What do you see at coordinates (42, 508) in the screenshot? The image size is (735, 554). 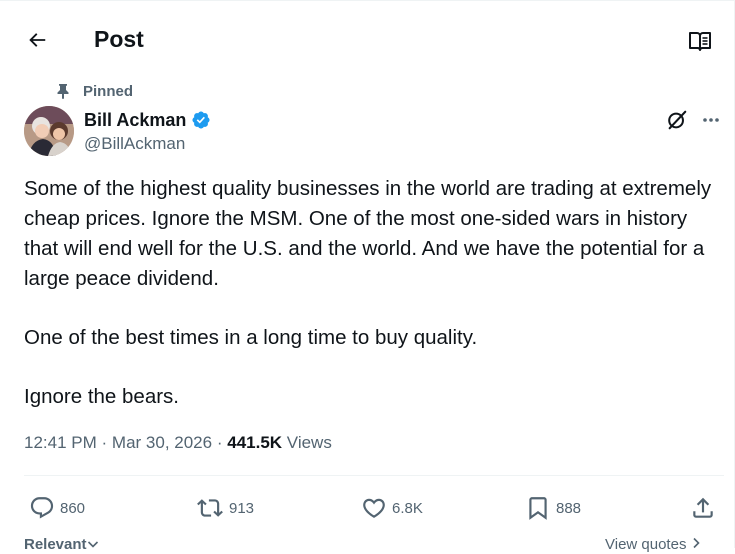 I see `reply-icon` at bounding box center [42, 508].